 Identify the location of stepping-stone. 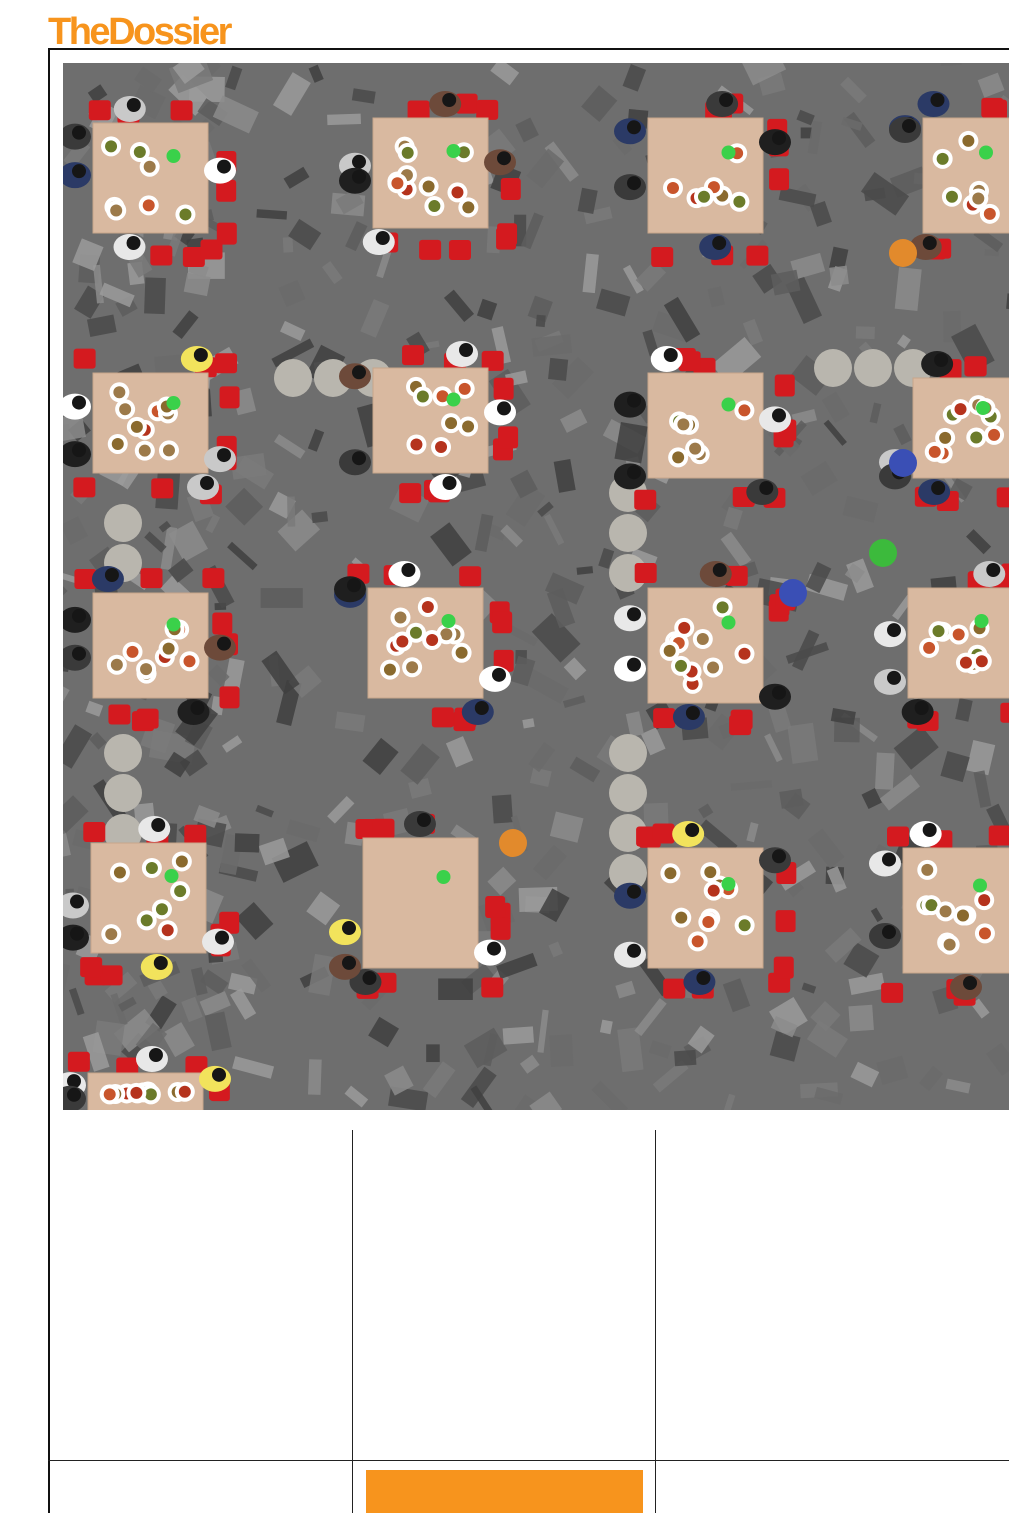
(293, 378).